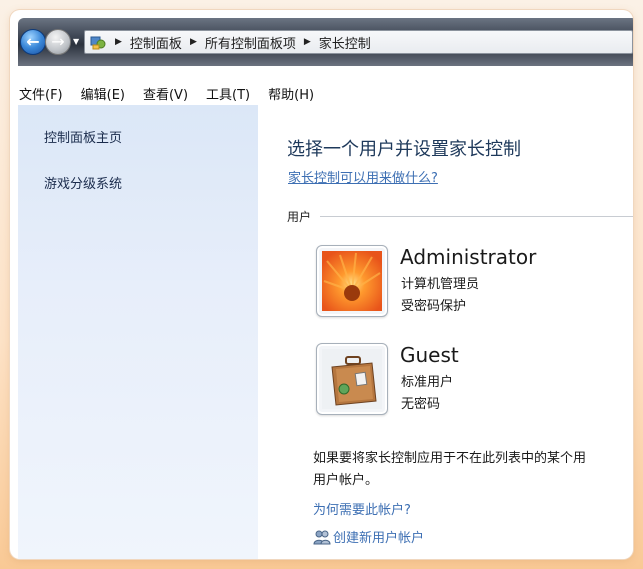 The image size is (643, 569). Describe the element at coordinates (421, 404) in the screenshot. I see `user-status: 无密码` at that location.